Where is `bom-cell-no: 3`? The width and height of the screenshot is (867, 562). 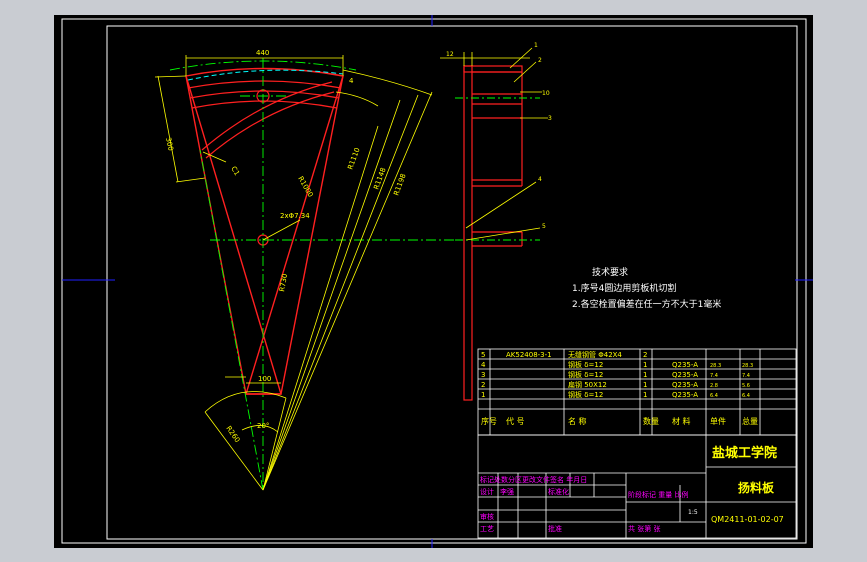 bom-cell-no: 3 is located at coordinates (483, 375).